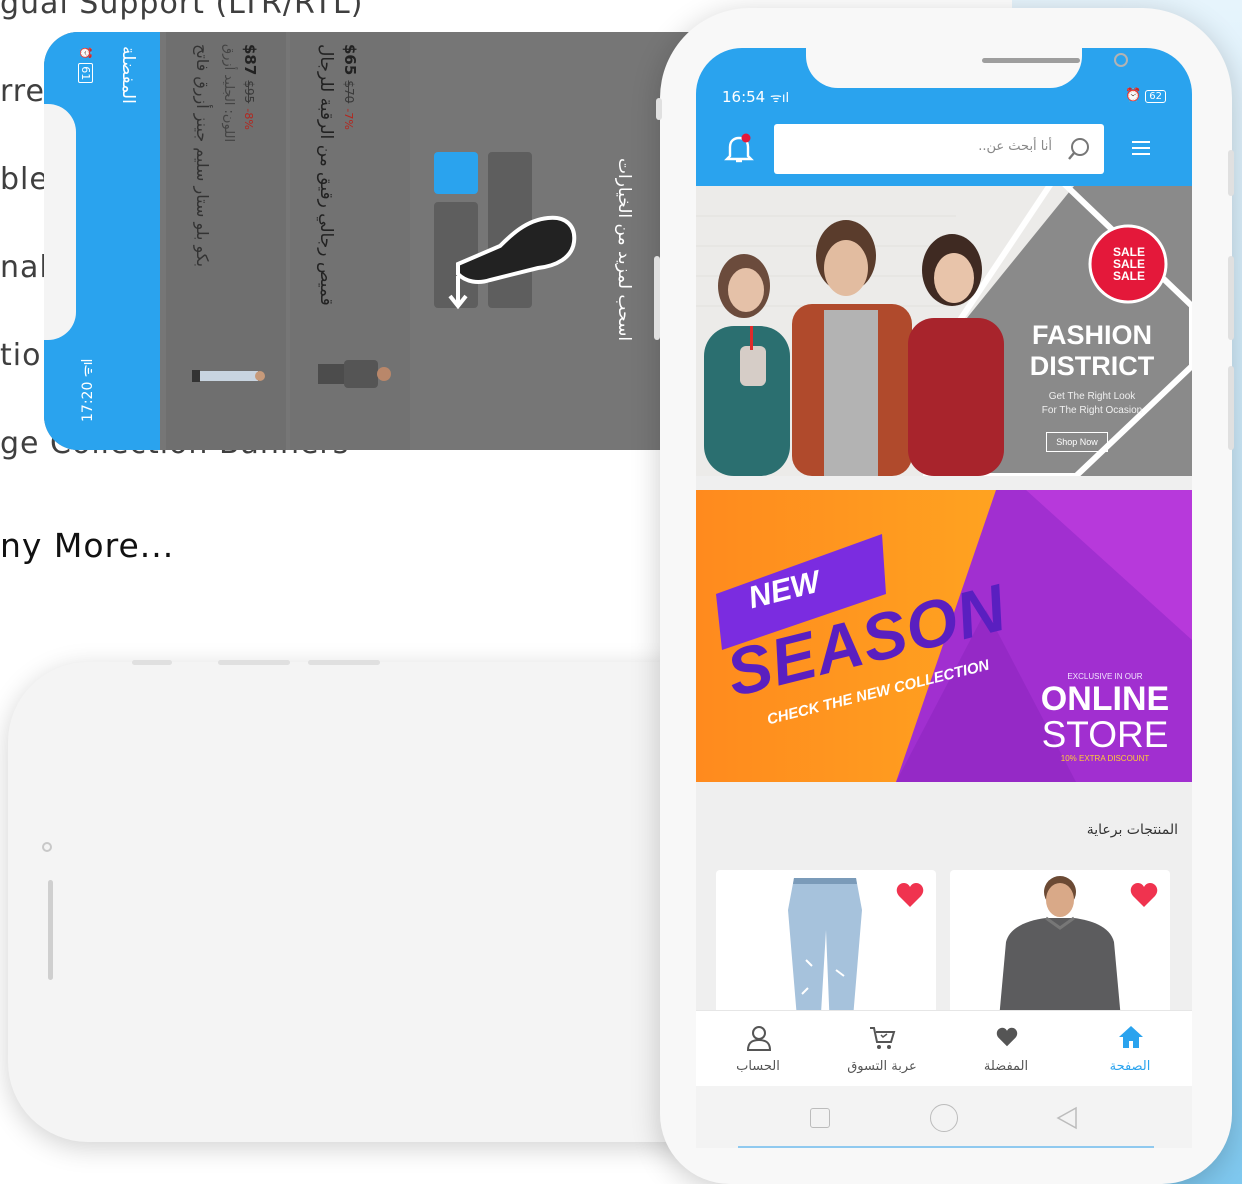 This screenshot has width=1242, height=1184. Describe the element at coordinates (88, 390) in the screenshot. I see `landscape-time: 17:20 ᯤıl` at that location.